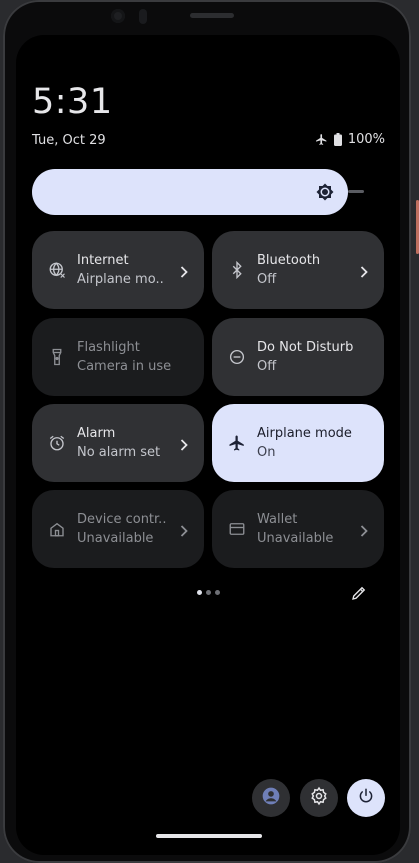  What do you see at coordinates (118, 529) in the screenshot?
I see `tile-device-controls: Device contr.. Unavailable` at bounding box center [118, 529].